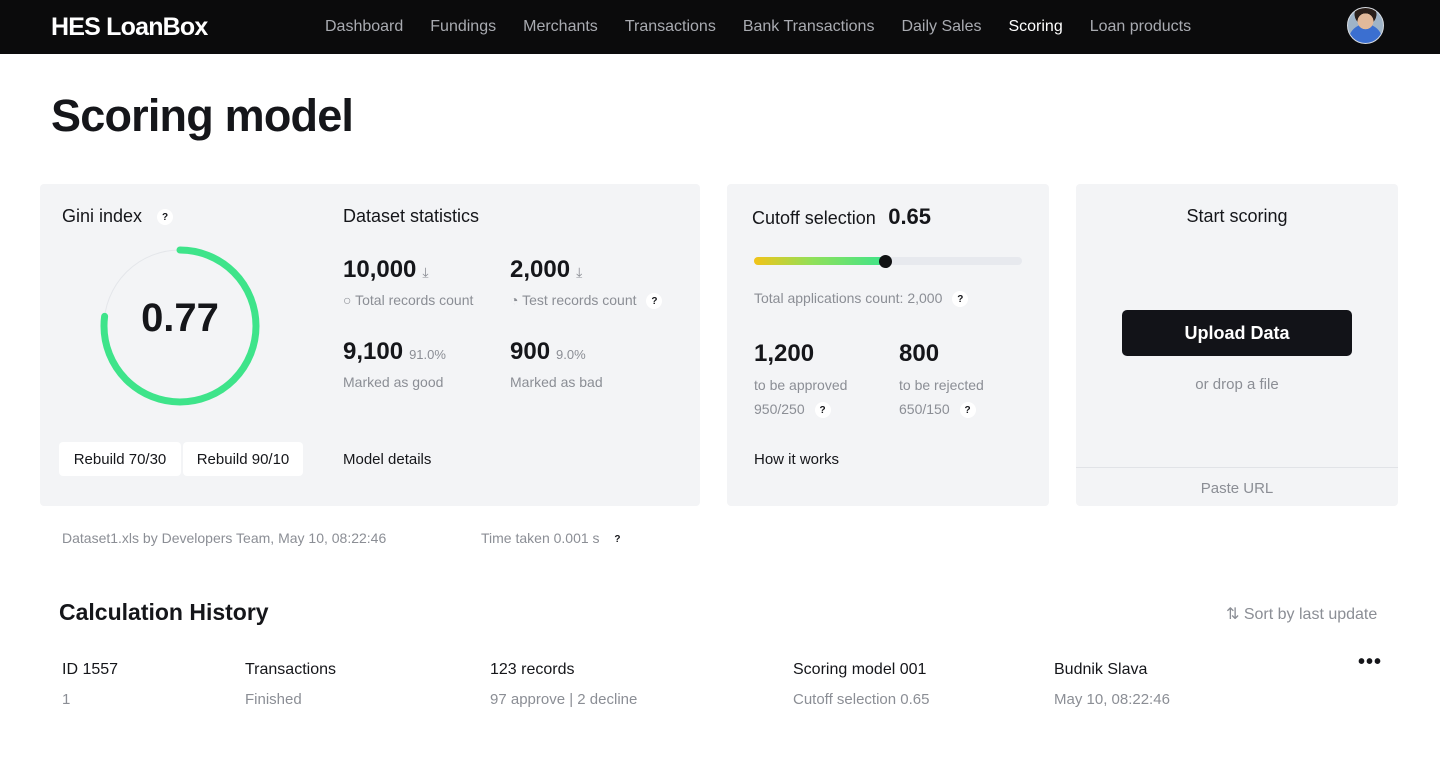  What do you see at coordinates (910, 216) in the screenshot?
I see `cutoff-value: 0.65` at bounding box center [910, 216].